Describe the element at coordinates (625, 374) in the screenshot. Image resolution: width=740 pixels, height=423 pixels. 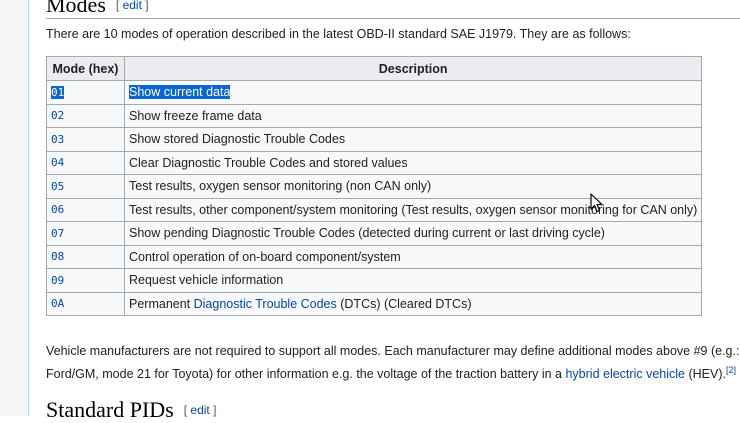
I see `hybrid-electric-vehicle-link: hybrid electric vehicle` at that location.